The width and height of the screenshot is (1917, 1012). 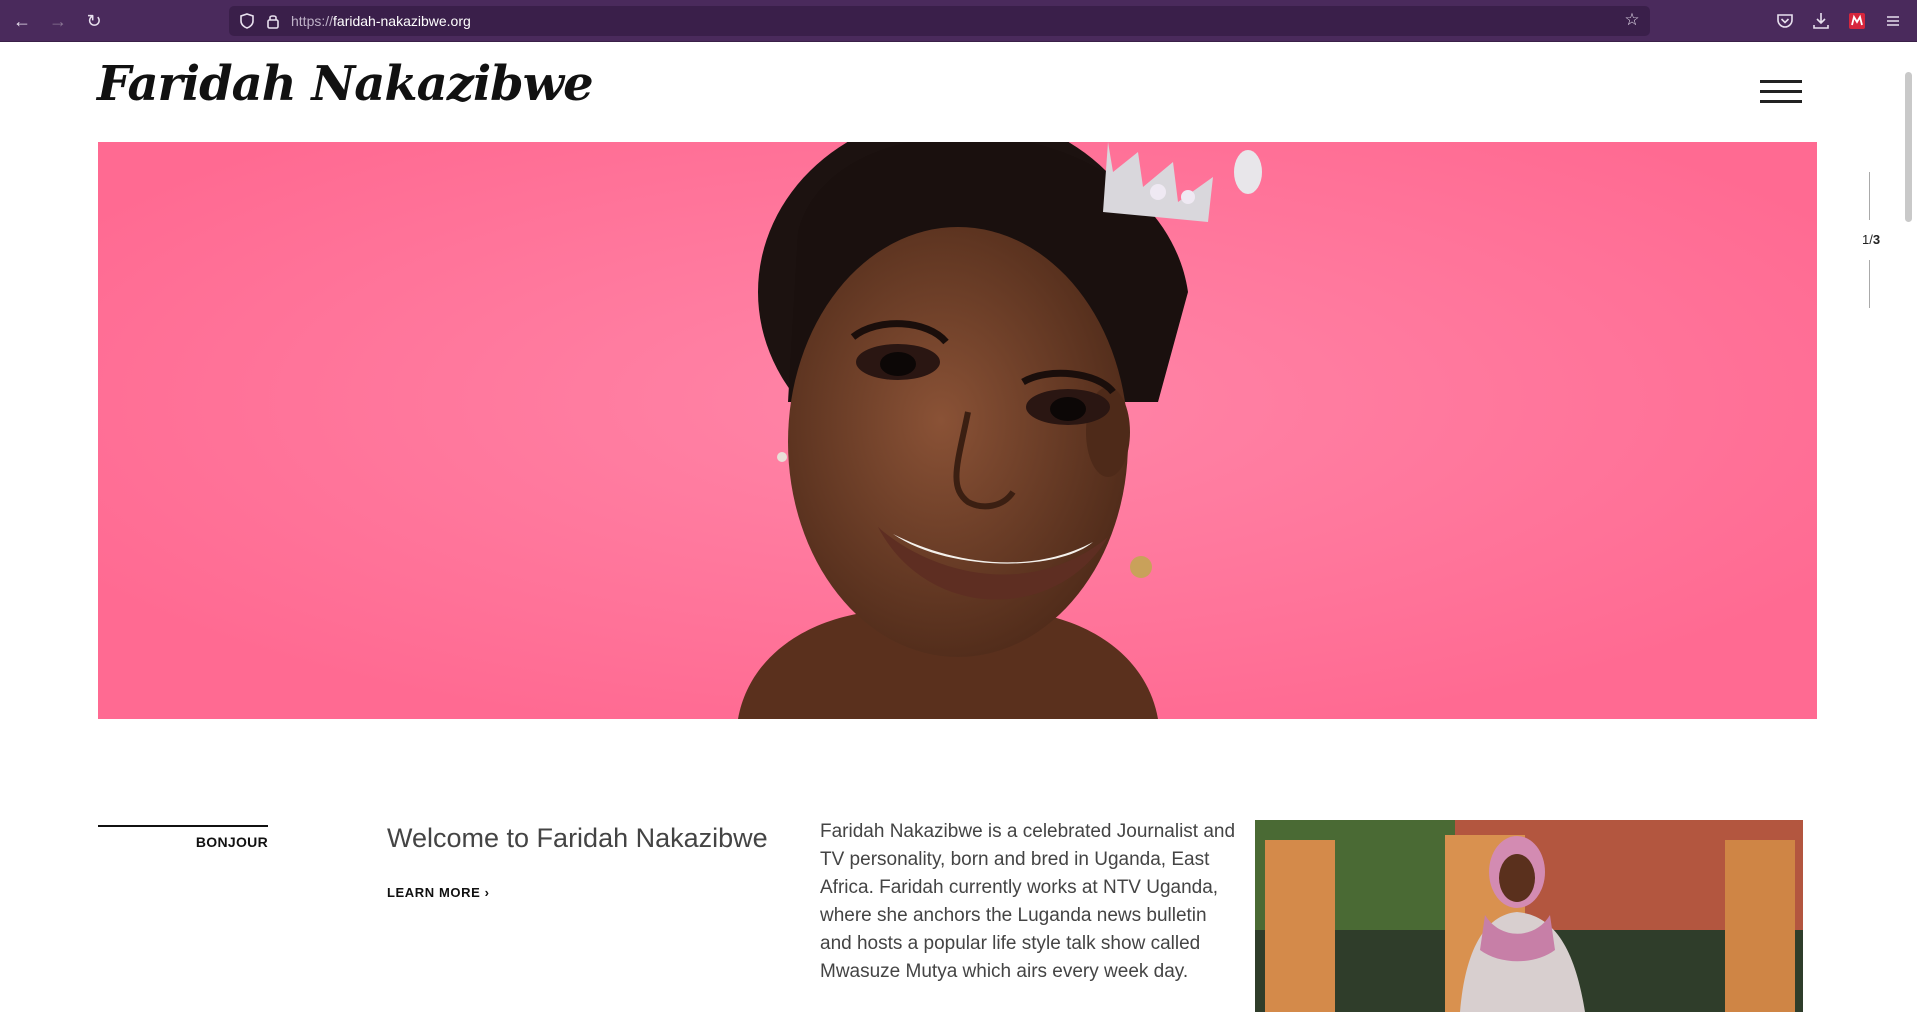 I want to click on forward-icon: →, so click(x=58, y=21).